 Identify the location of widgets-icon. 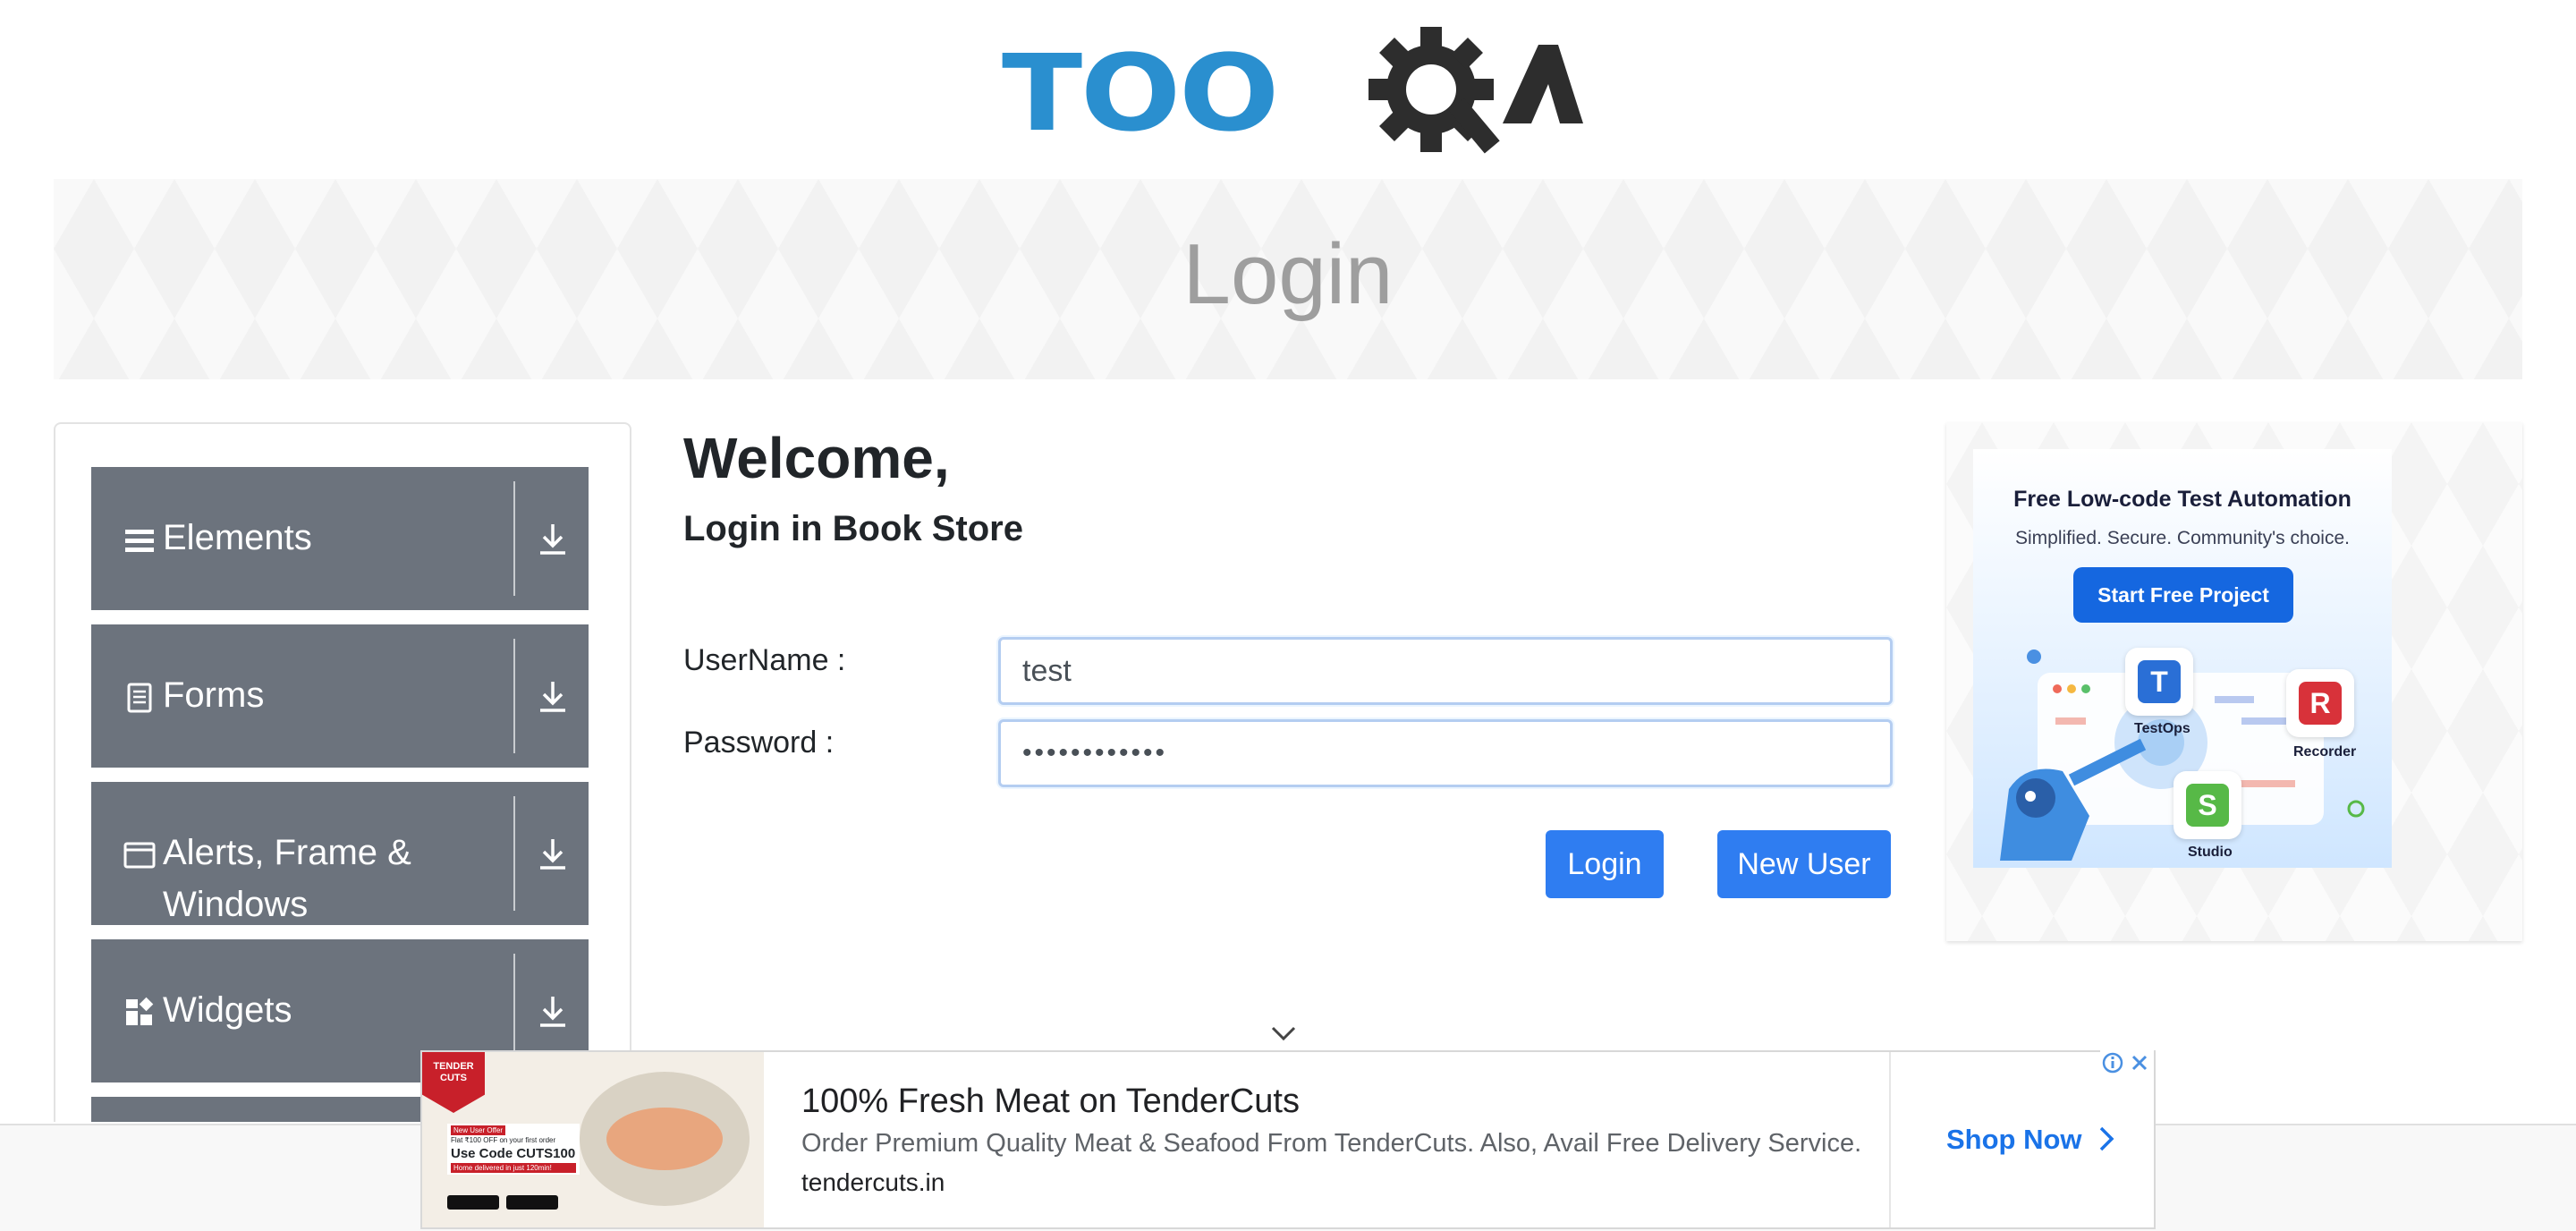
(140, 1011).